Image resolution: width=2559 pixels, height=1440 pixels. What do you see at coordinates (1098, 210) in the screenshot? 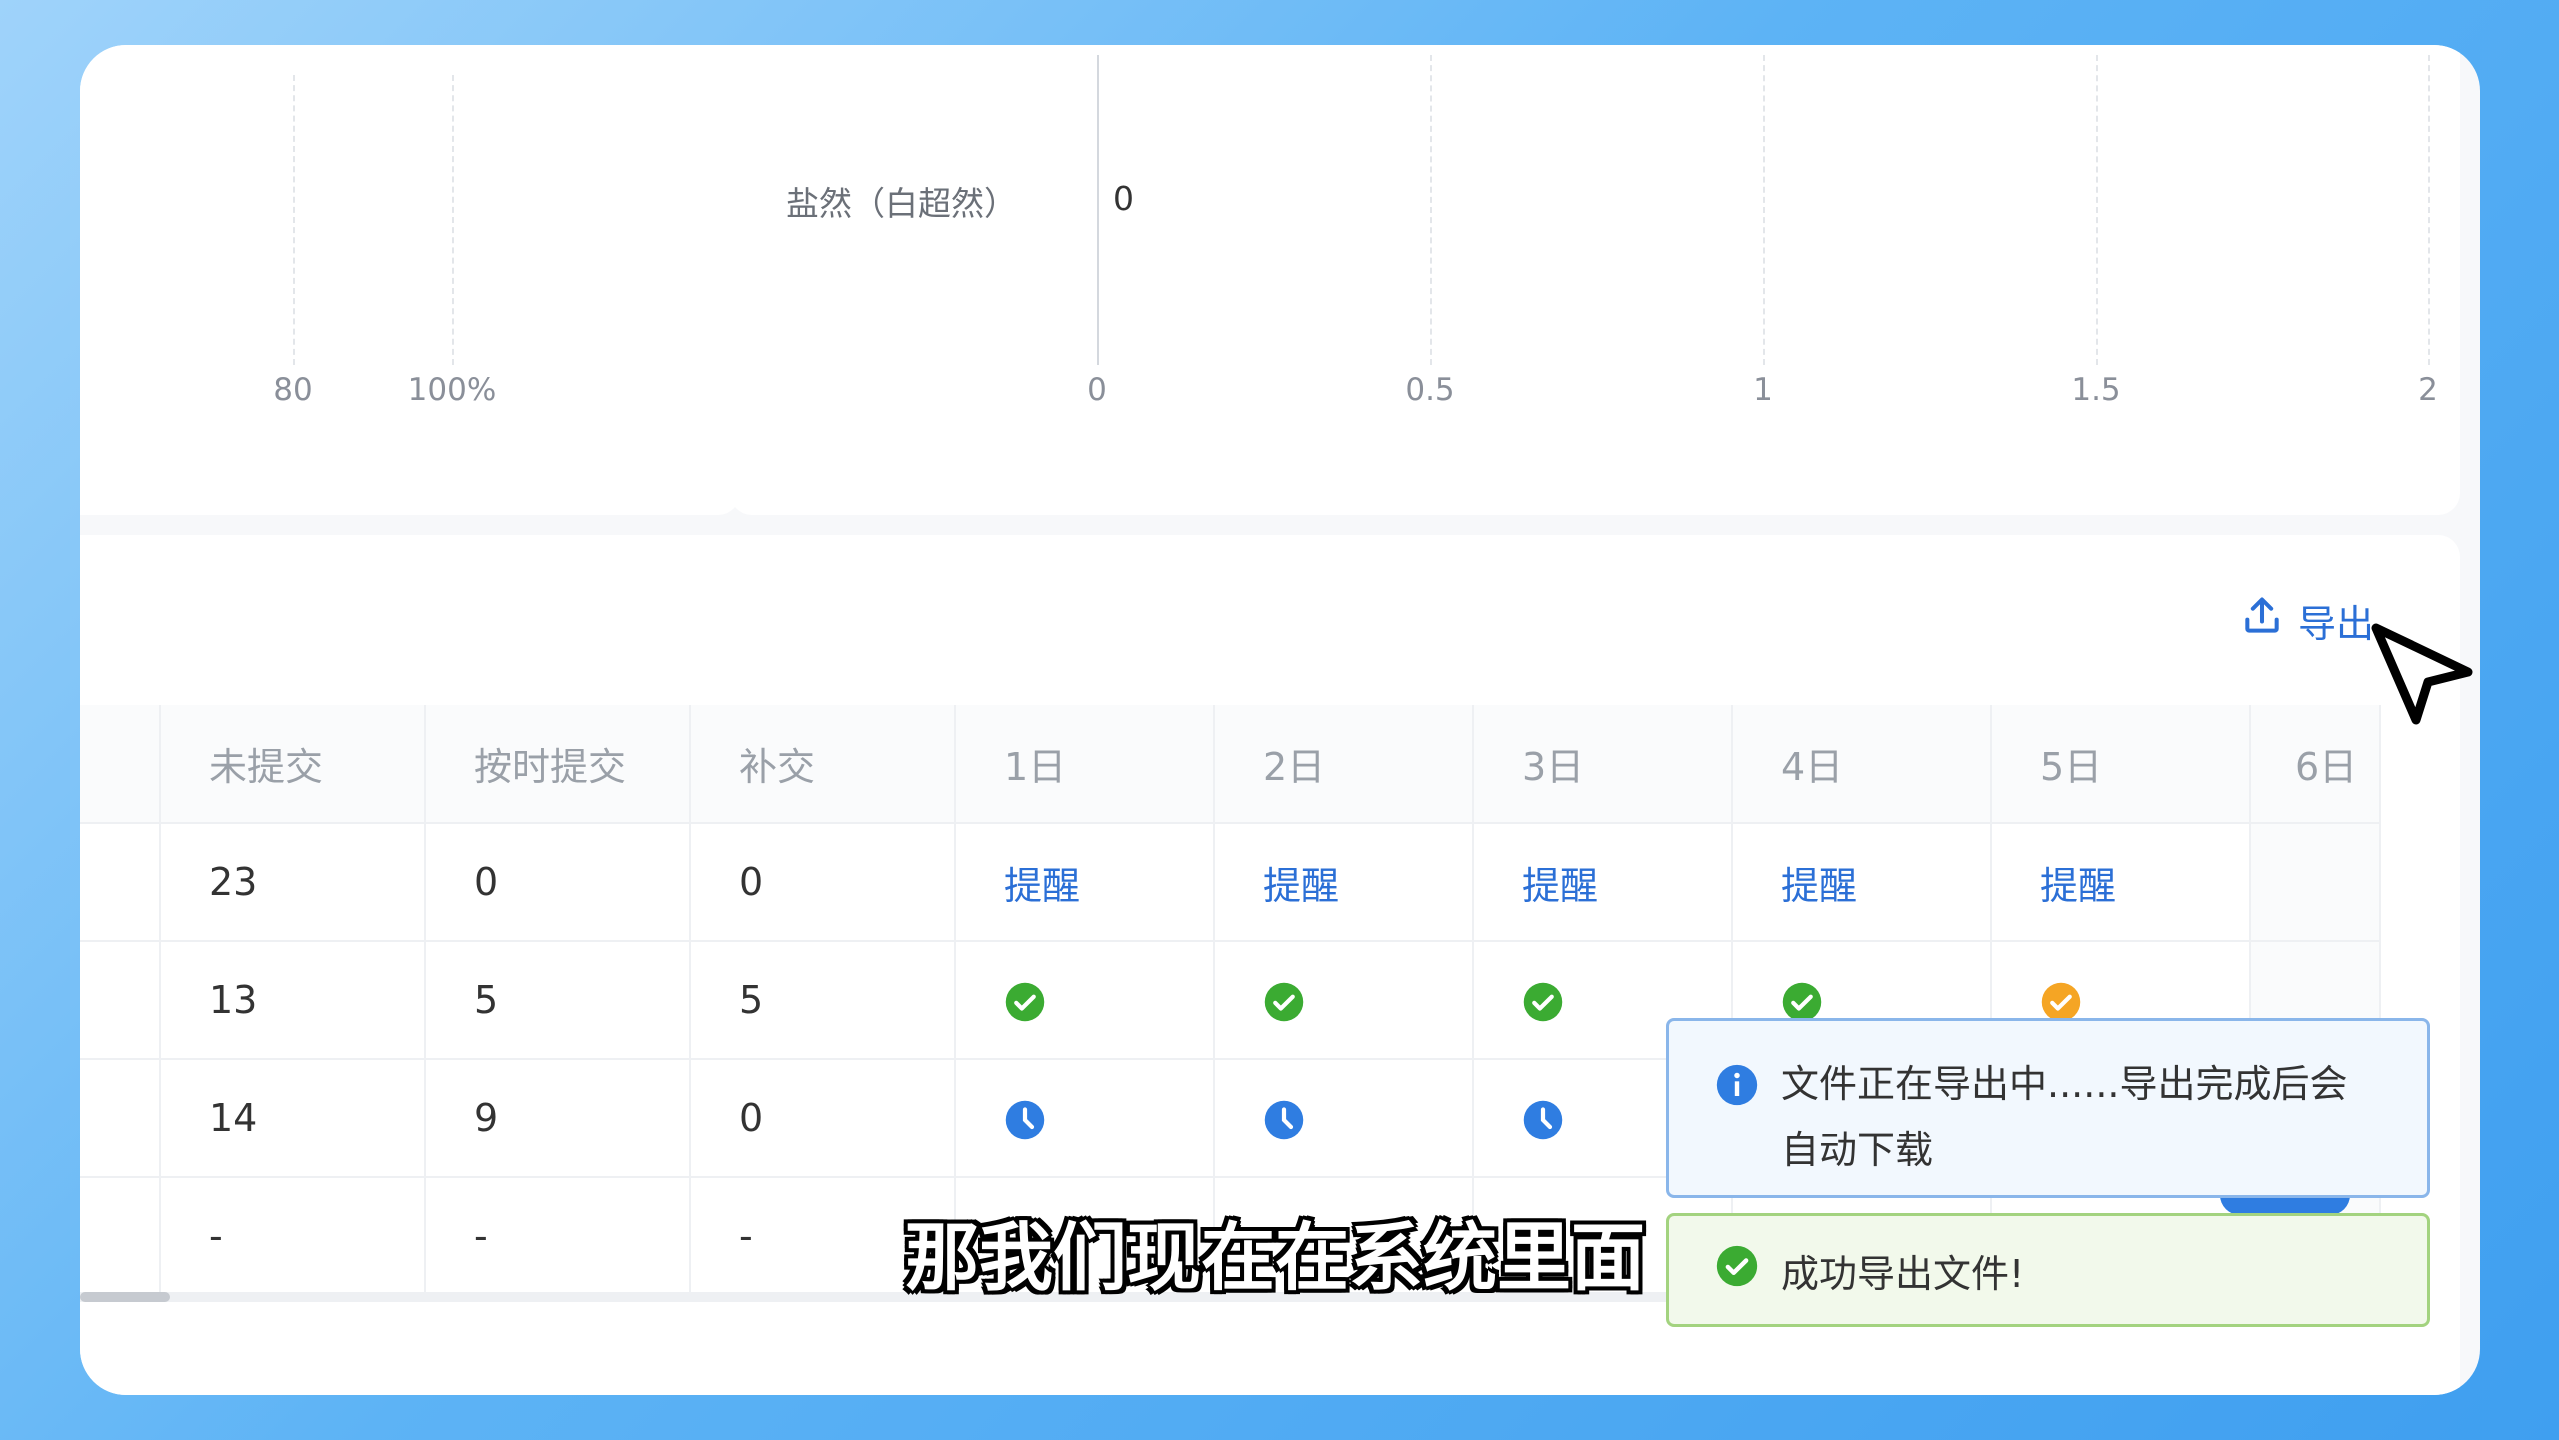
I see `y-axis-line` at bounding box center [1098, 210].